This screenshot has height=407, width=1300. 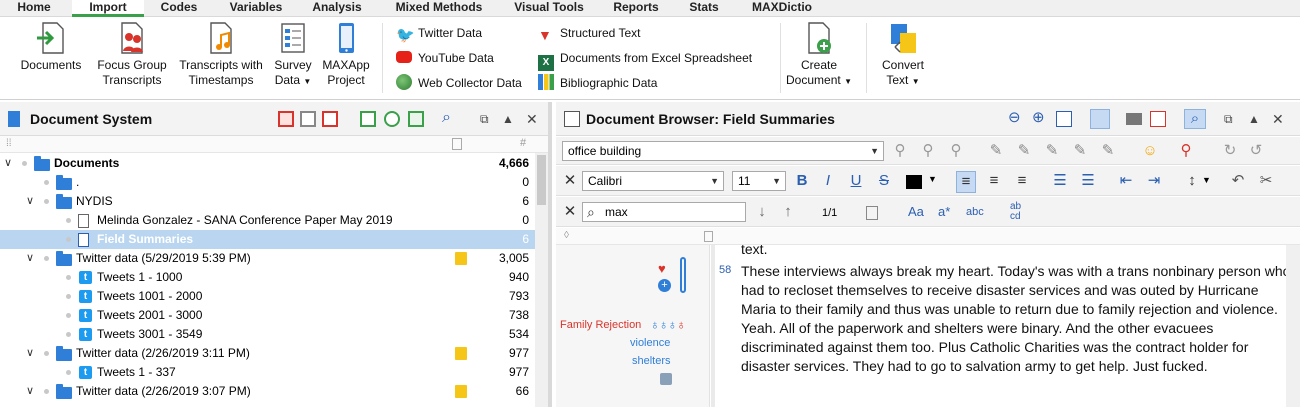 What do you see at coordinates (1064, 119) in the screenshot?
I see `text-size-icon` at bounding box center [1064, 119].